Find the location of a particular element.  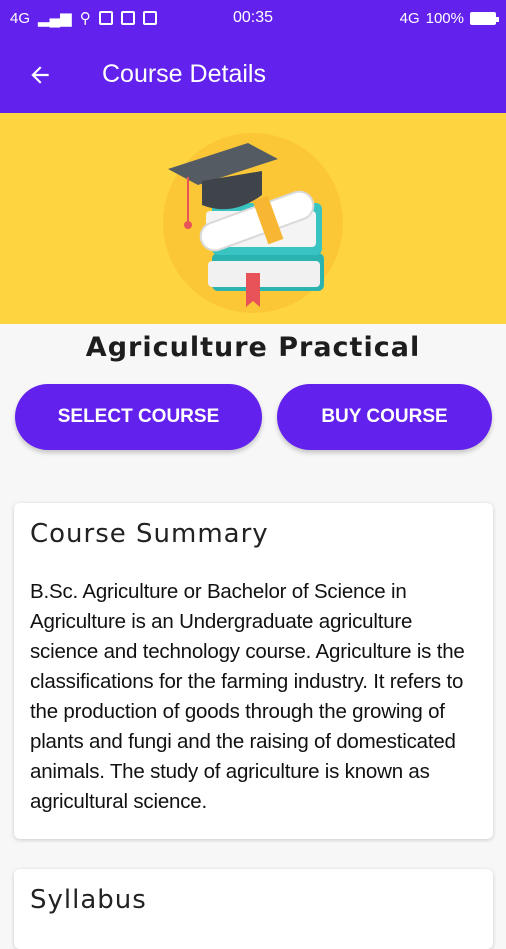

battery-percent: 100% is located at coordinates (444, 18).